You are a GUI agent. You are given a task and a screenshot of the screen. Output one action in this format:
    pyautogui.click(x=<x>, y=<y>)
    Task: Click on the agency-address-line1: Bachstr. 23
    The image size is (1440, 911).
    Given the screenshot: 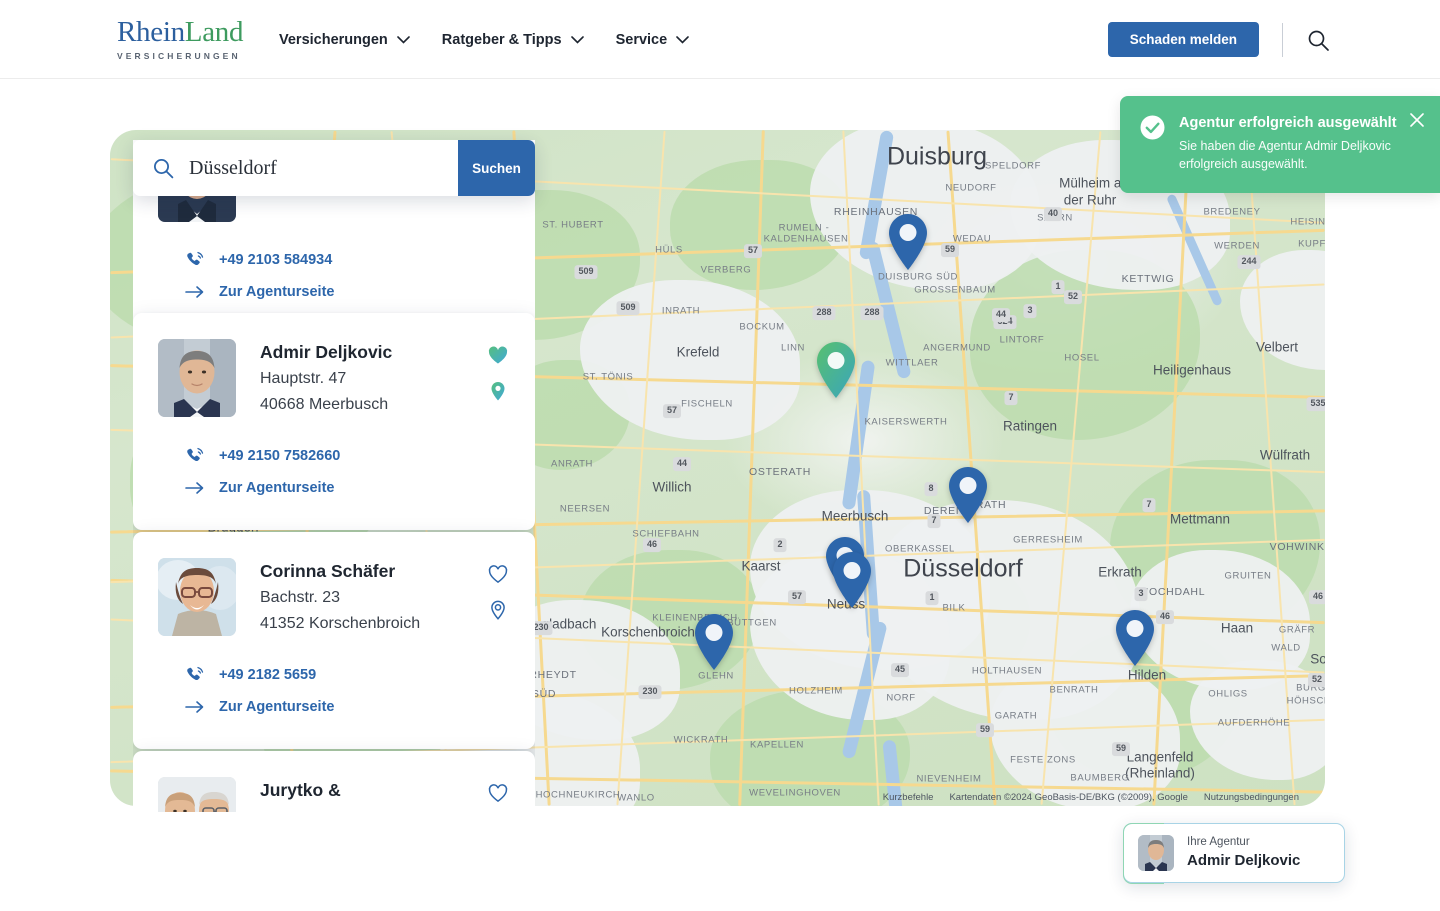 What is the action you would take?
    pyautogui.click(x=300, y=597)
    